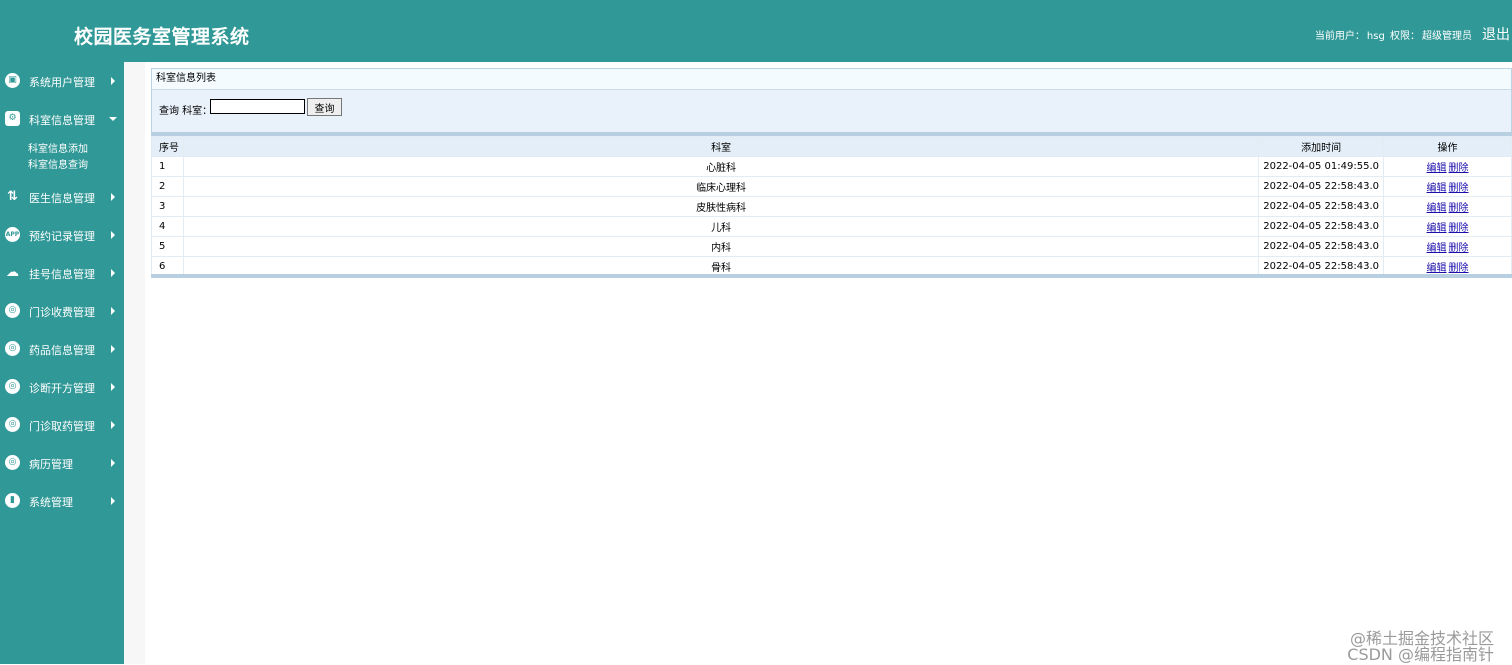 The height and width of the screenshot is (665, 1512). What do you see at coordinates (324, 107) in the screenshot?
I see `search-button: 查询` at bounding box center [324, 107].